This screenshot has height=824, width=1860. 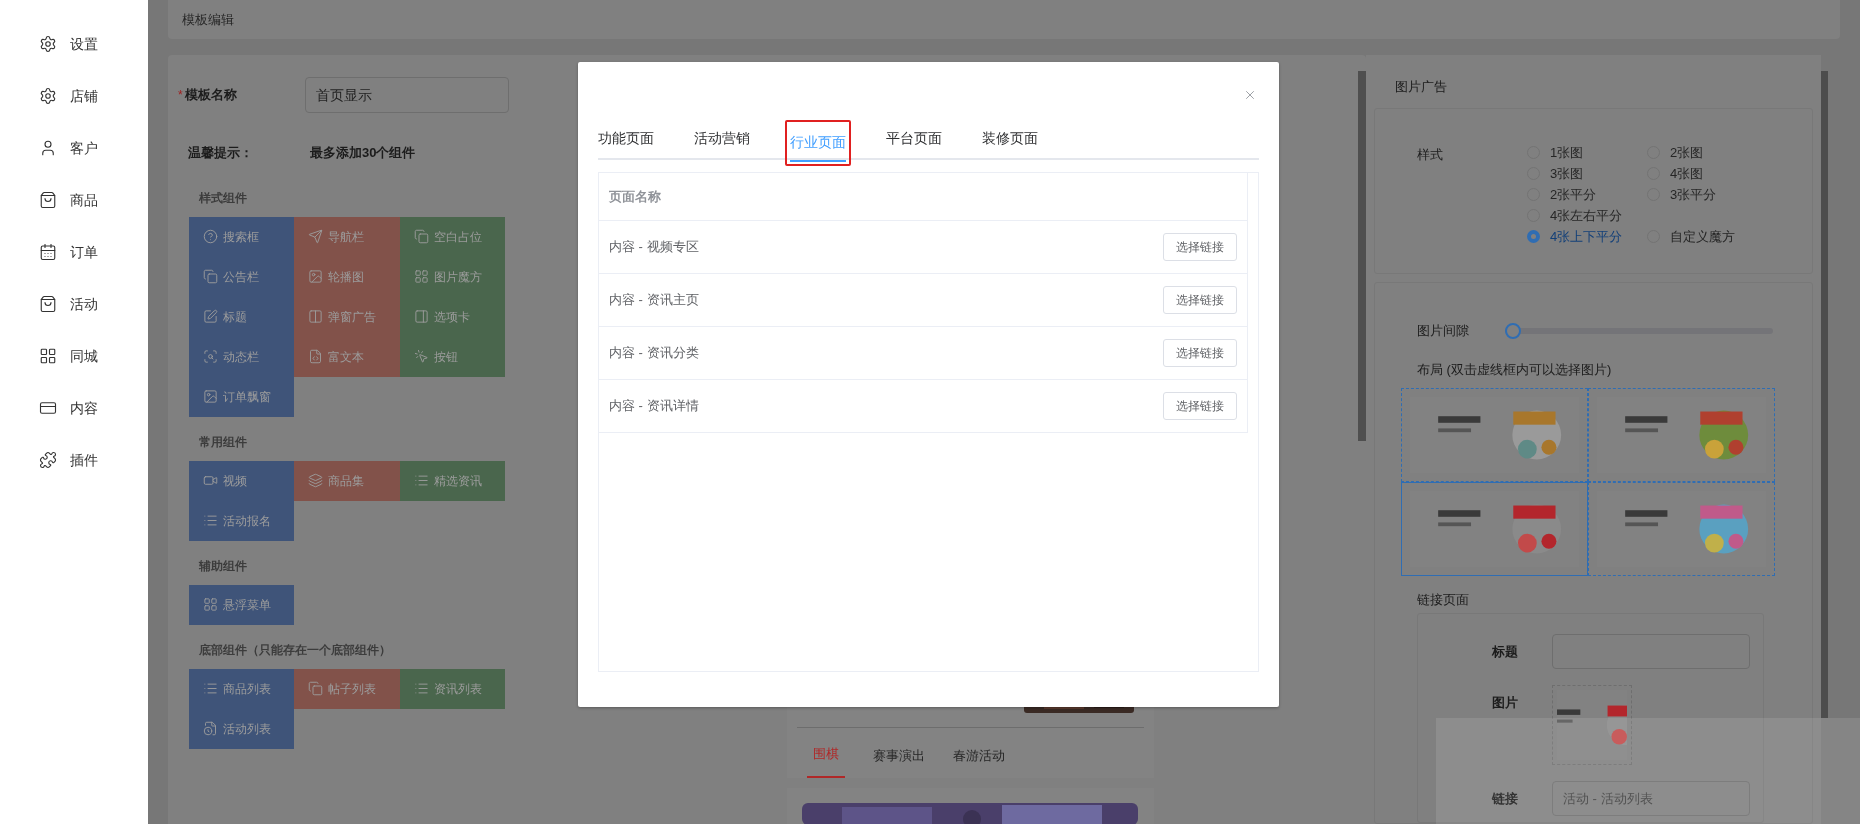 What do you see at coordinates (406, 95) in the screenshot?
I see `name-field: 首页显示` at bounding box center [406, 95].